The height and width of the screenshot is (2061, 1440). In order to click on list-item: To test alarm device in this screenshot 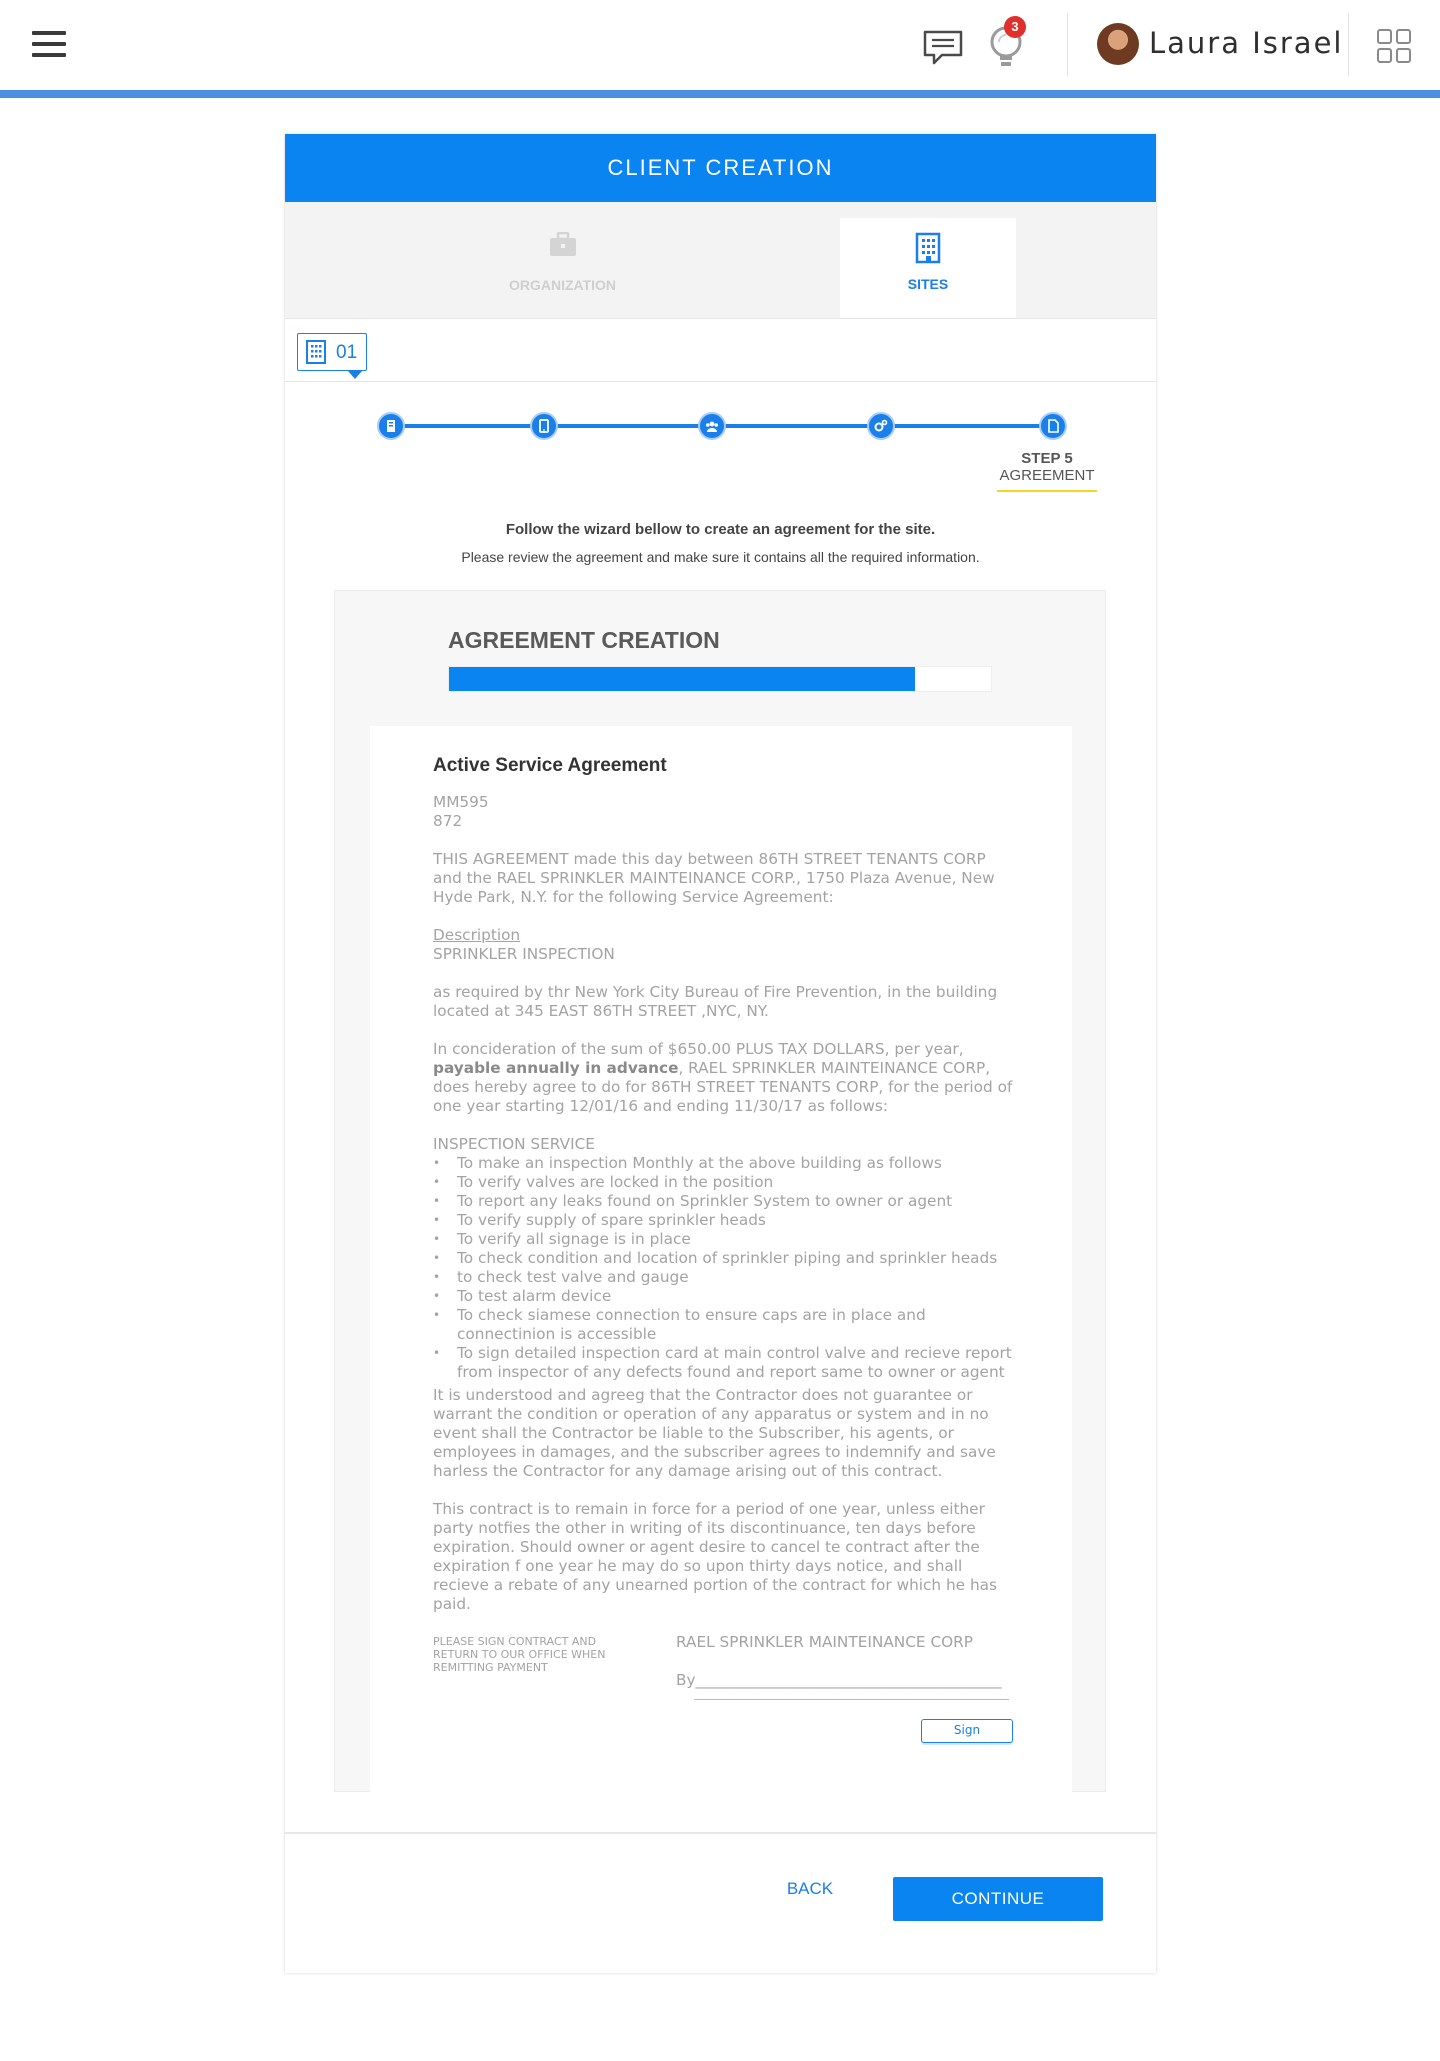, I will do `click(723, 1296)`.